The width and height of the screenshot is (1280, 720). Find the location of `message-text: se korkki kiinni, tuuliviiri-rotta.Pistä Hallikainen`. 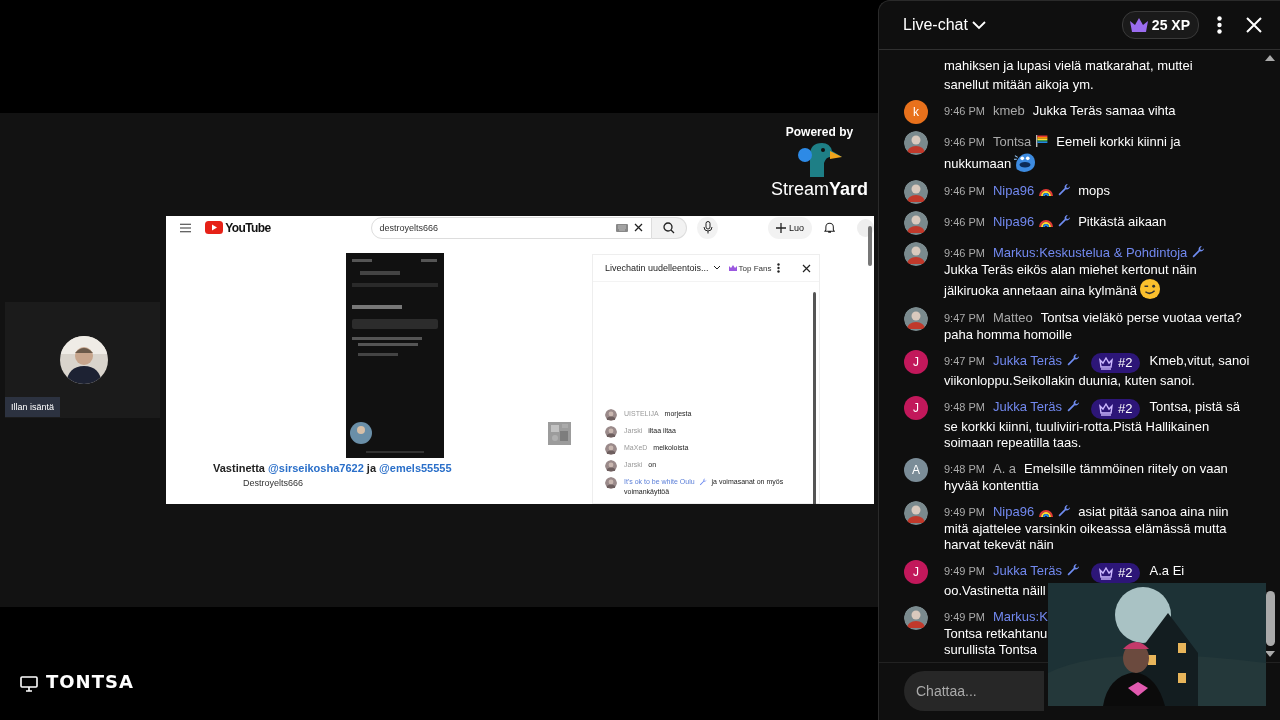

message-text: se korkki kiinni, tuuliviiri-rotta.Pistä Hallikainen is located at coordinates (1077, 426).